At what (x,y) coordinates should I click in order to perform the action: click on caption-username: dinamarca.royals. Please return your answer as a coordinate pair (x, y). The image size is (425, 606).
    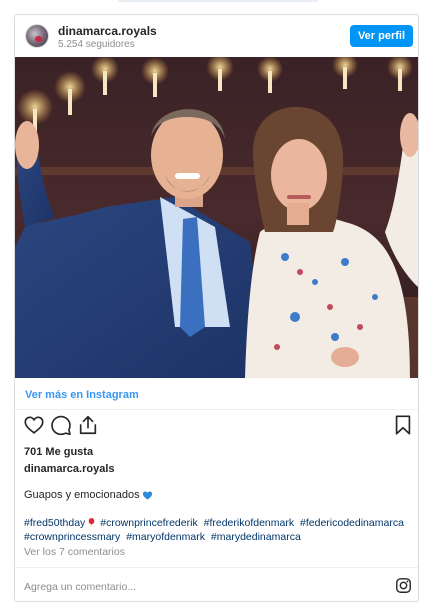
    Looking at the image, I should click on (69, 469).